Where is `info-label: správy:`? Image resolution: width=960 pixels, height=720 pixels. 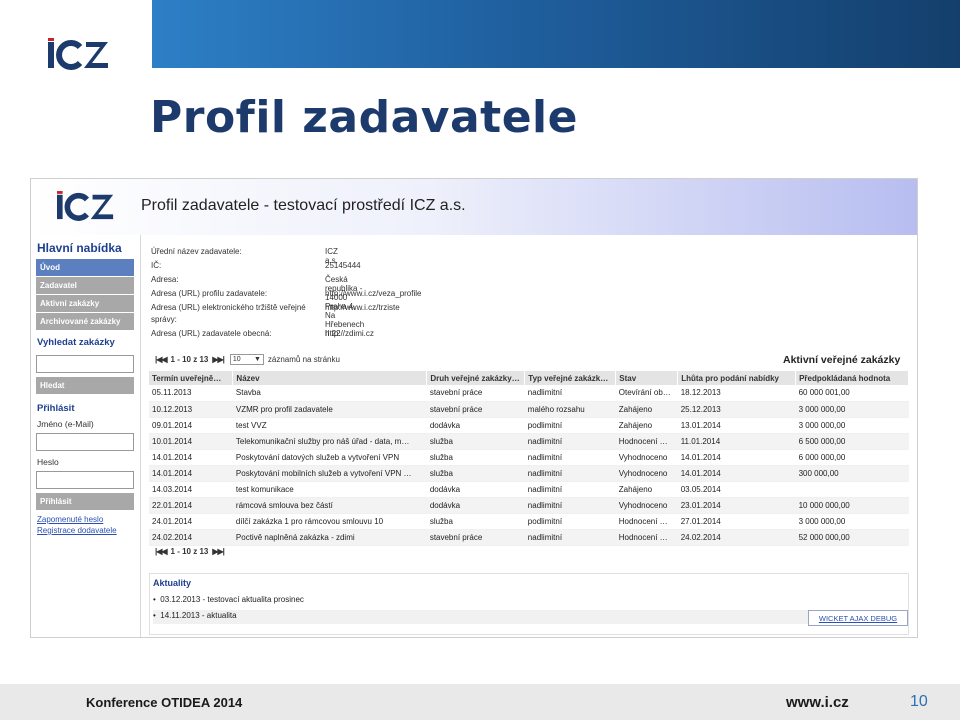
info-label: správy: is located at coordinates (164, 319).